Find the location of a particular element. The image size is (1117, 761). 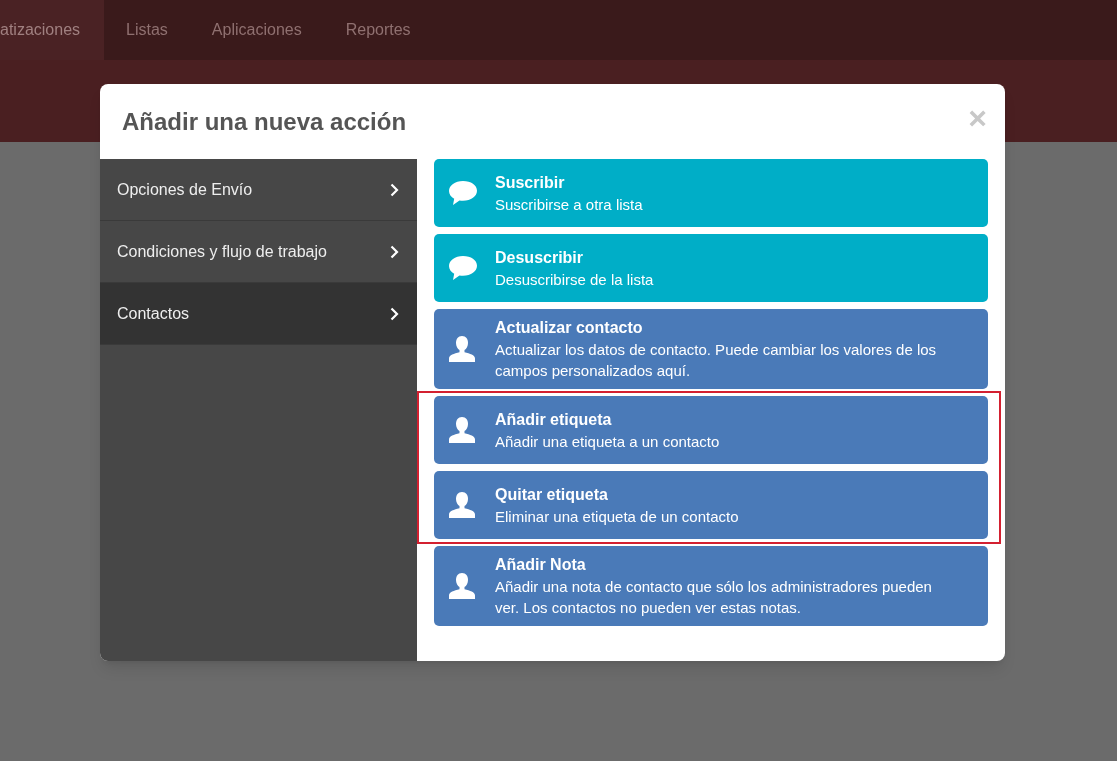

action-card: Añadir Nota Añadir una nota de contacto que sólo los administradores pueden ver. Los contactos no pueden ver estas notas. is located at coordinates (711, 586).